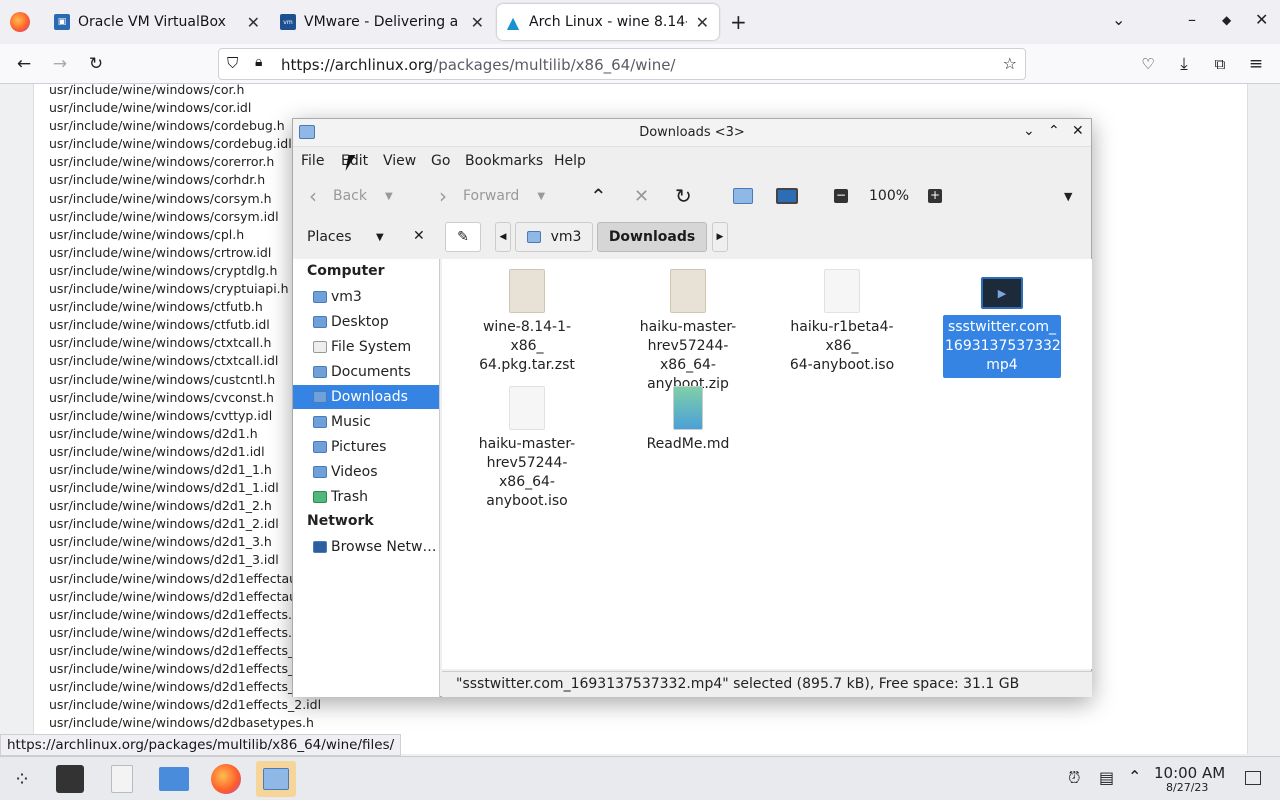 The height and width of the screenshot is (800, 1280). Describe the element at coordinates (96, 64) in the screenshot. I see `reload-icon: ↻` at that location.